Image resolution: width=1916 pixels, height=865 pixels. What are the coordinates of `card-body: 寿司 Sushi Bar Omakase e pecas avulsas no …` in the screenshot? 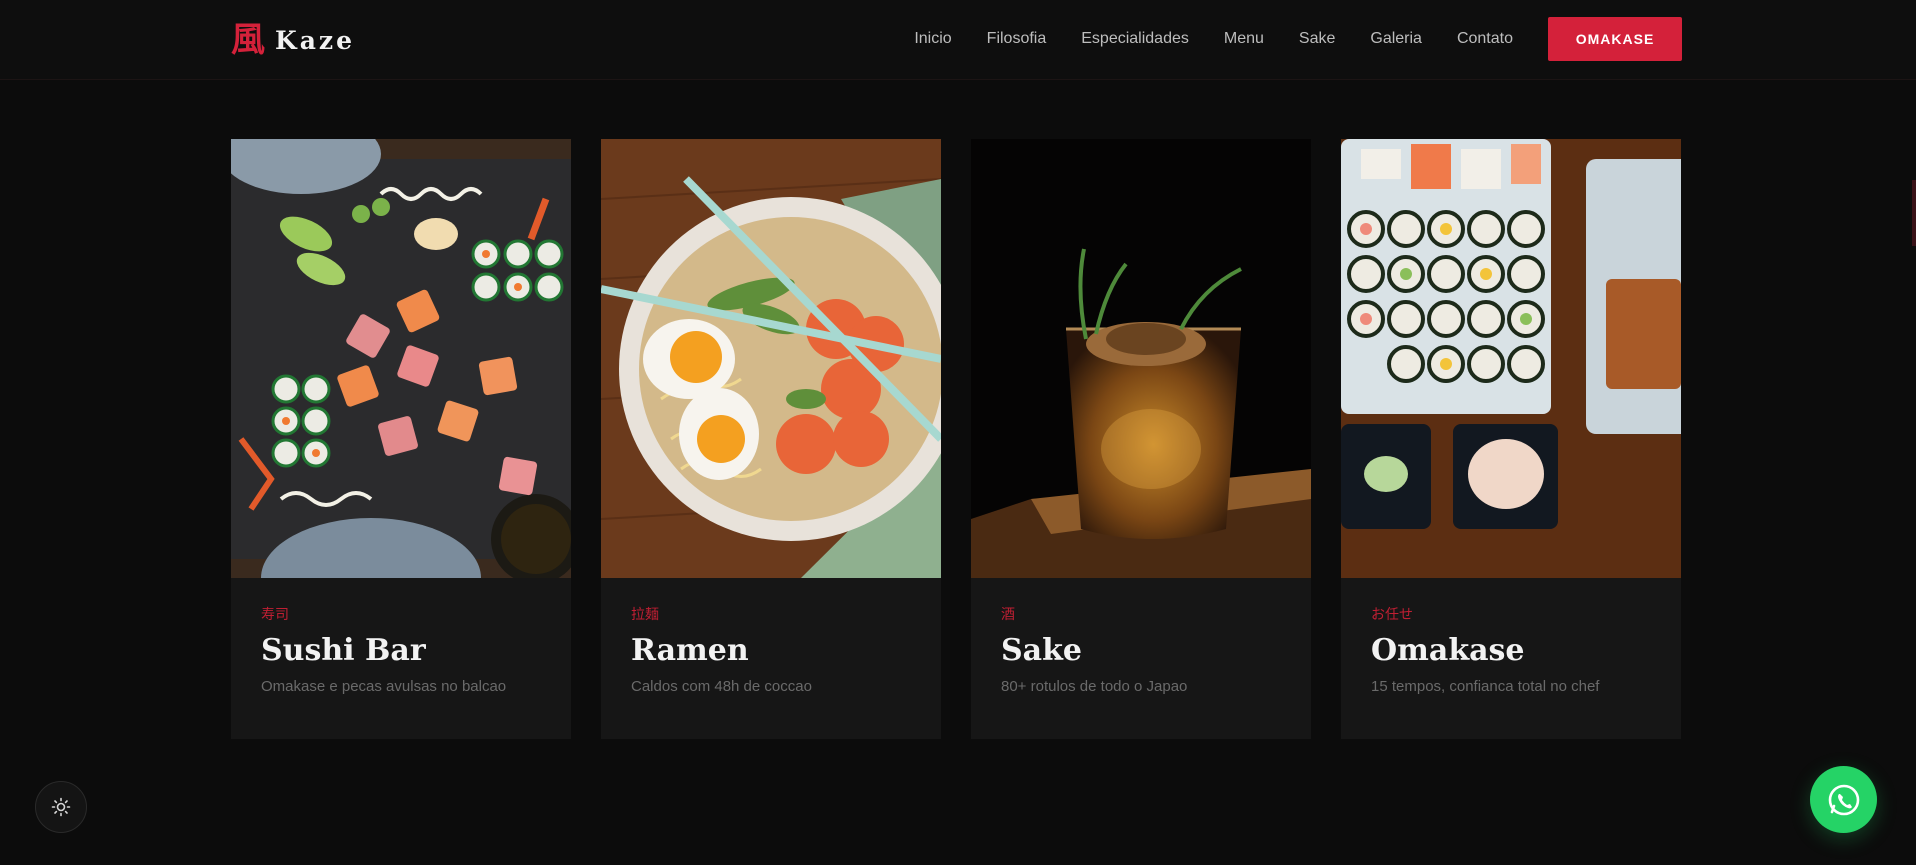 It's located at (401, 636).